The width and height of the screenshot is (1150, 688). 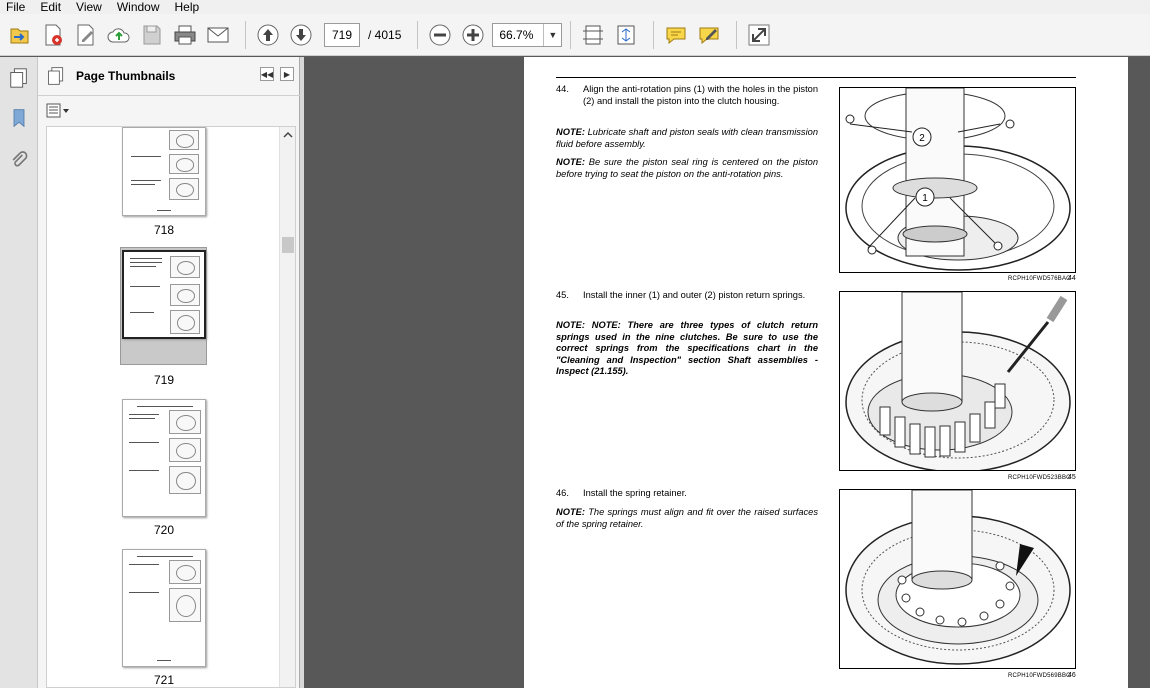 I want to click on comment-button, so click(x=676, y=35).